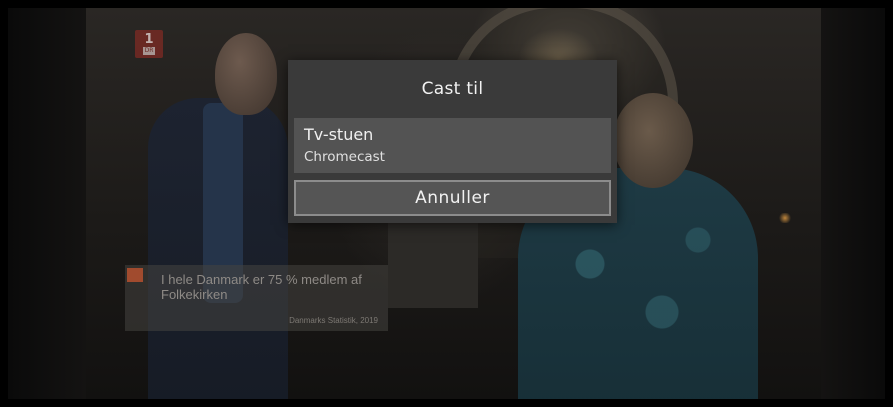 Image resolution: width=893 pixels, height=407 pixels. I want to click on fact-marker-icon, so click(135, 275).